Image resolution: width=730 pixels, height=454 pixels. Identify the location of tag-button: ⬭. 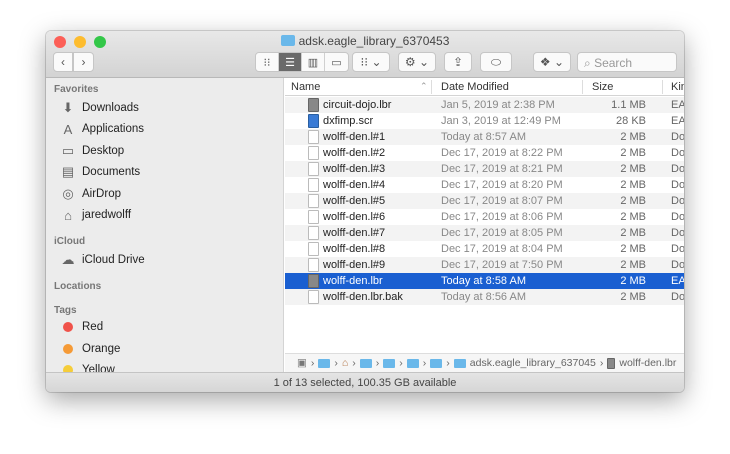
(496, 62).